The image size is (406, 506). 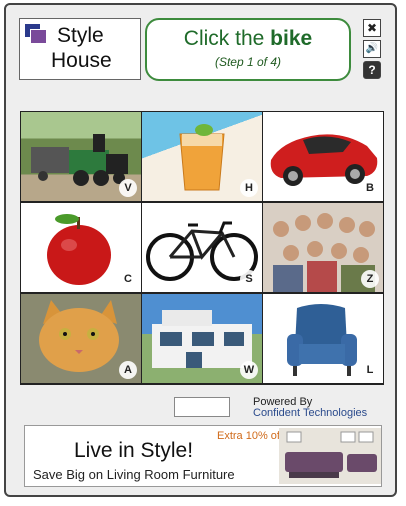 What do you see at coordinates (81, 156) in the screenshot?
I see `tile-train: V` at bounding box center [81, 156].